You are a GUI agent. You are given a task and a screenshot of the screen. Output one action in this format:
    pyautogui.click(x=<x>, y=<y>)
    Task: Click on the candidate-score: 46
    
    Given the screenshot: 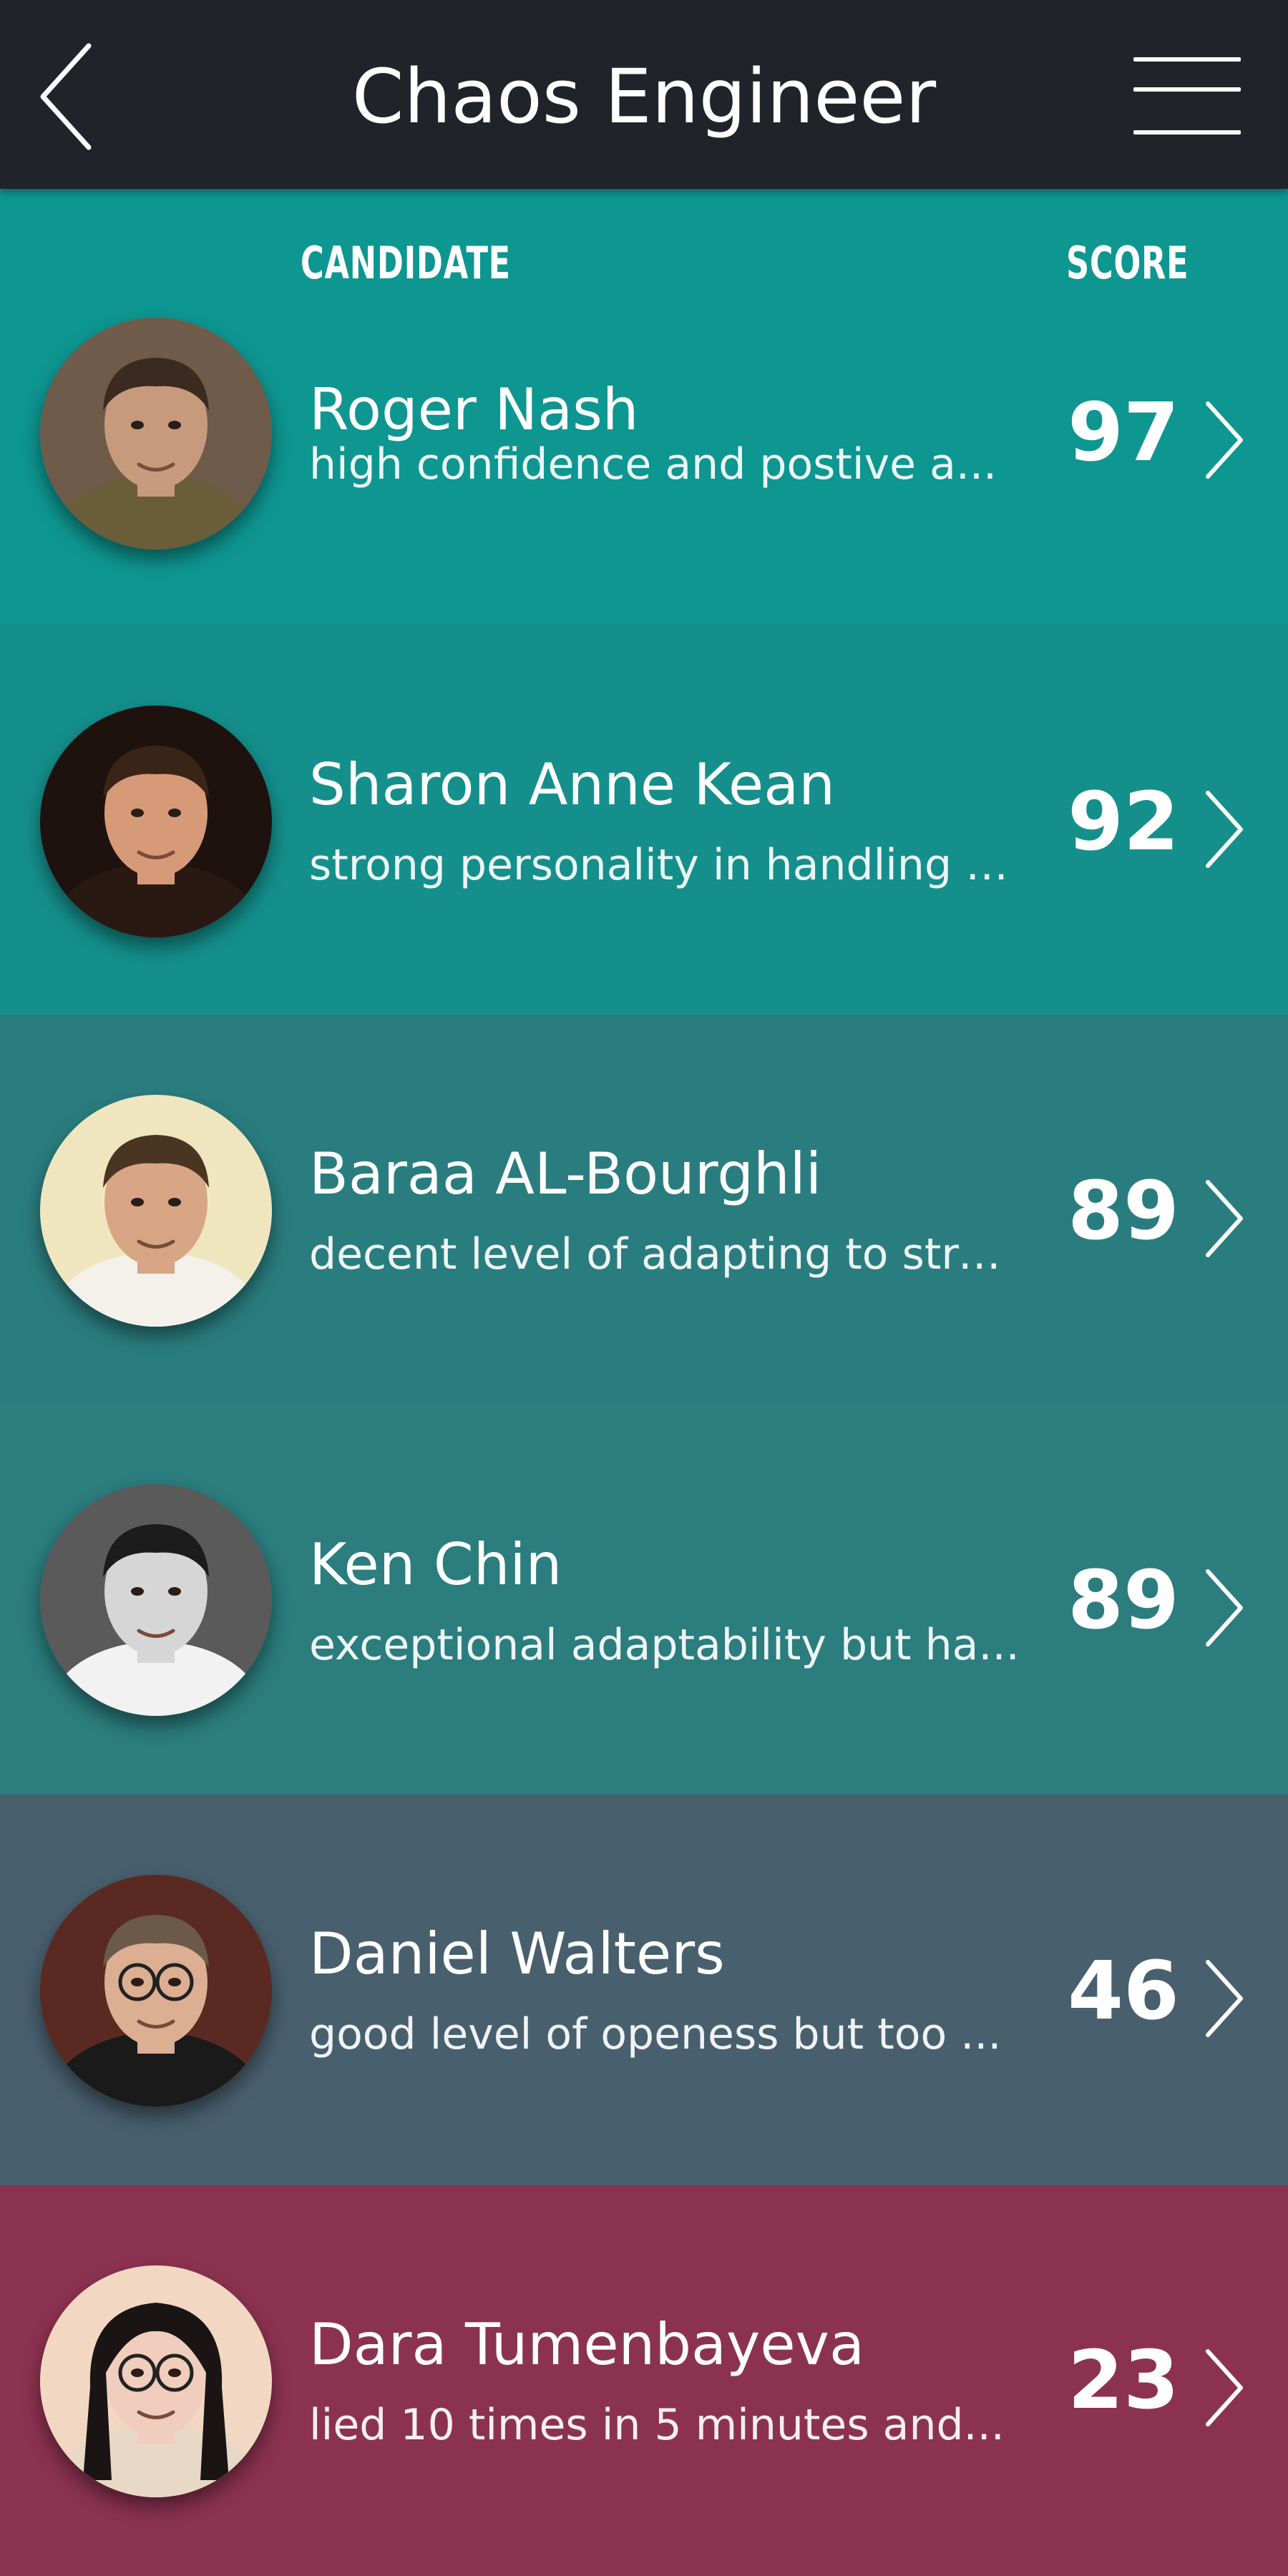 What is the action you would take?
    pyautogui.click(x=1123, y=1991)
    